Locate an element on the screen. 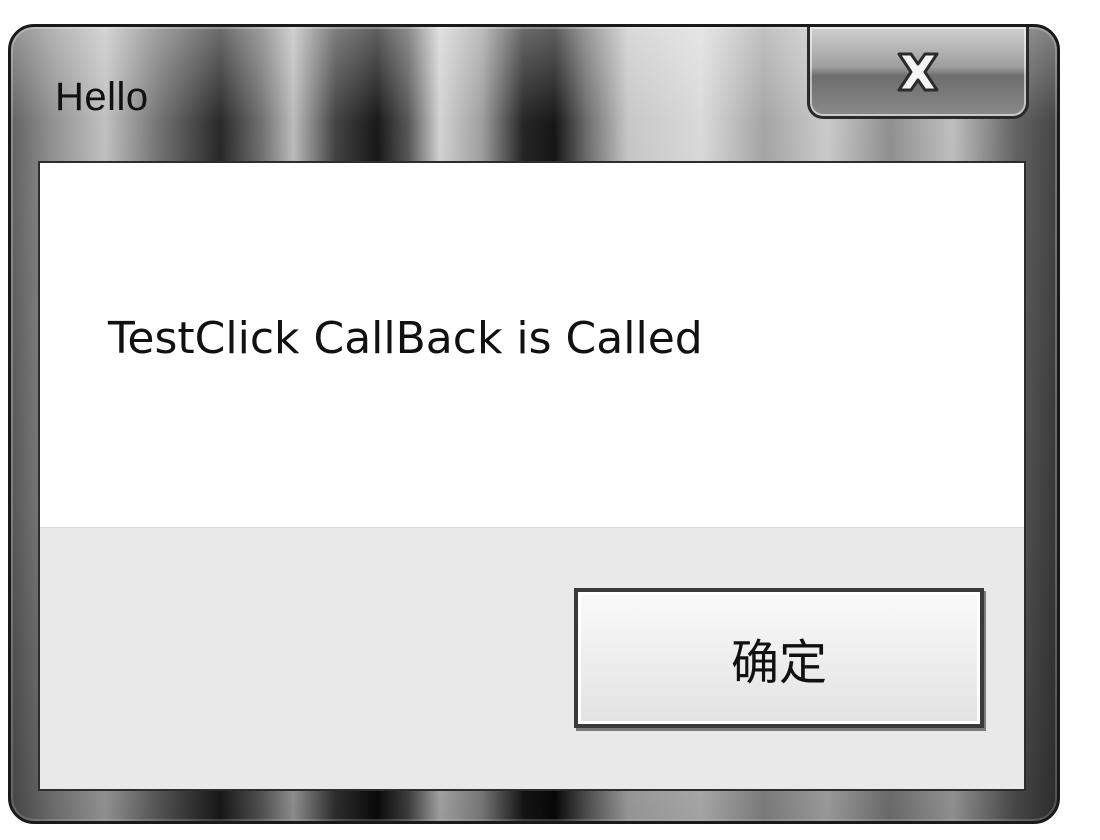 This screenshot has height=840, width=1100. window-title: Hello is located at coordinates (102, 97).